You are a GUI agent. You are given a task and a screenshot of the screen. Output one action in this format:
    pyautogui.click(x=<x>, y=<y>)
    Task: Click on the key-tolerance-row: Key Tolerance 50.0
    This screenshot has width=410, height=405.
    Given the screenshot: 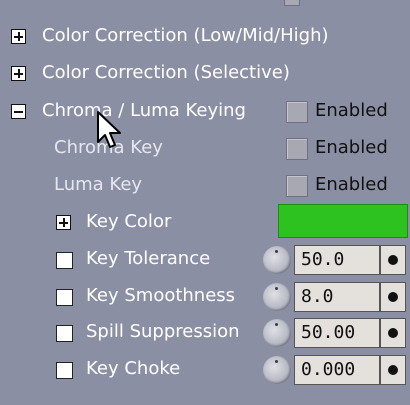 What is the action you would take?
    pyautogui.click(x=205, y=259)
    